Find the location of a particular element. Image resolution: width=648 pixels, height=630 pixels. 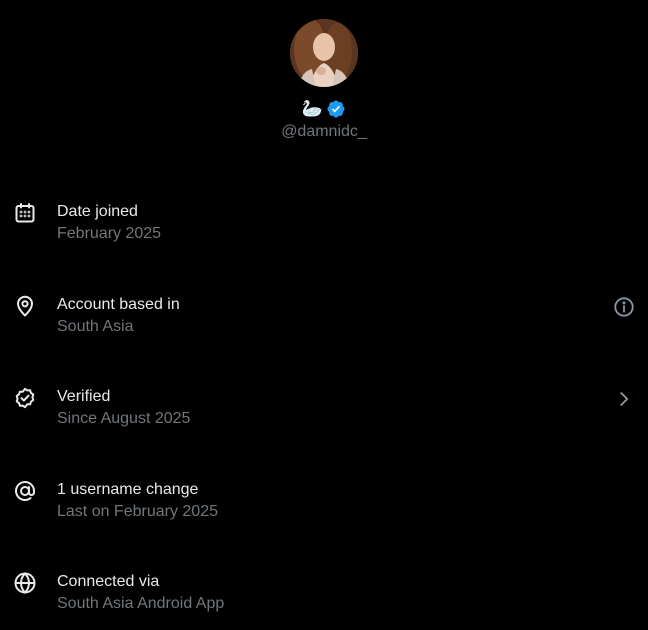

verified-check-icon is located at coordinates (25, 398).